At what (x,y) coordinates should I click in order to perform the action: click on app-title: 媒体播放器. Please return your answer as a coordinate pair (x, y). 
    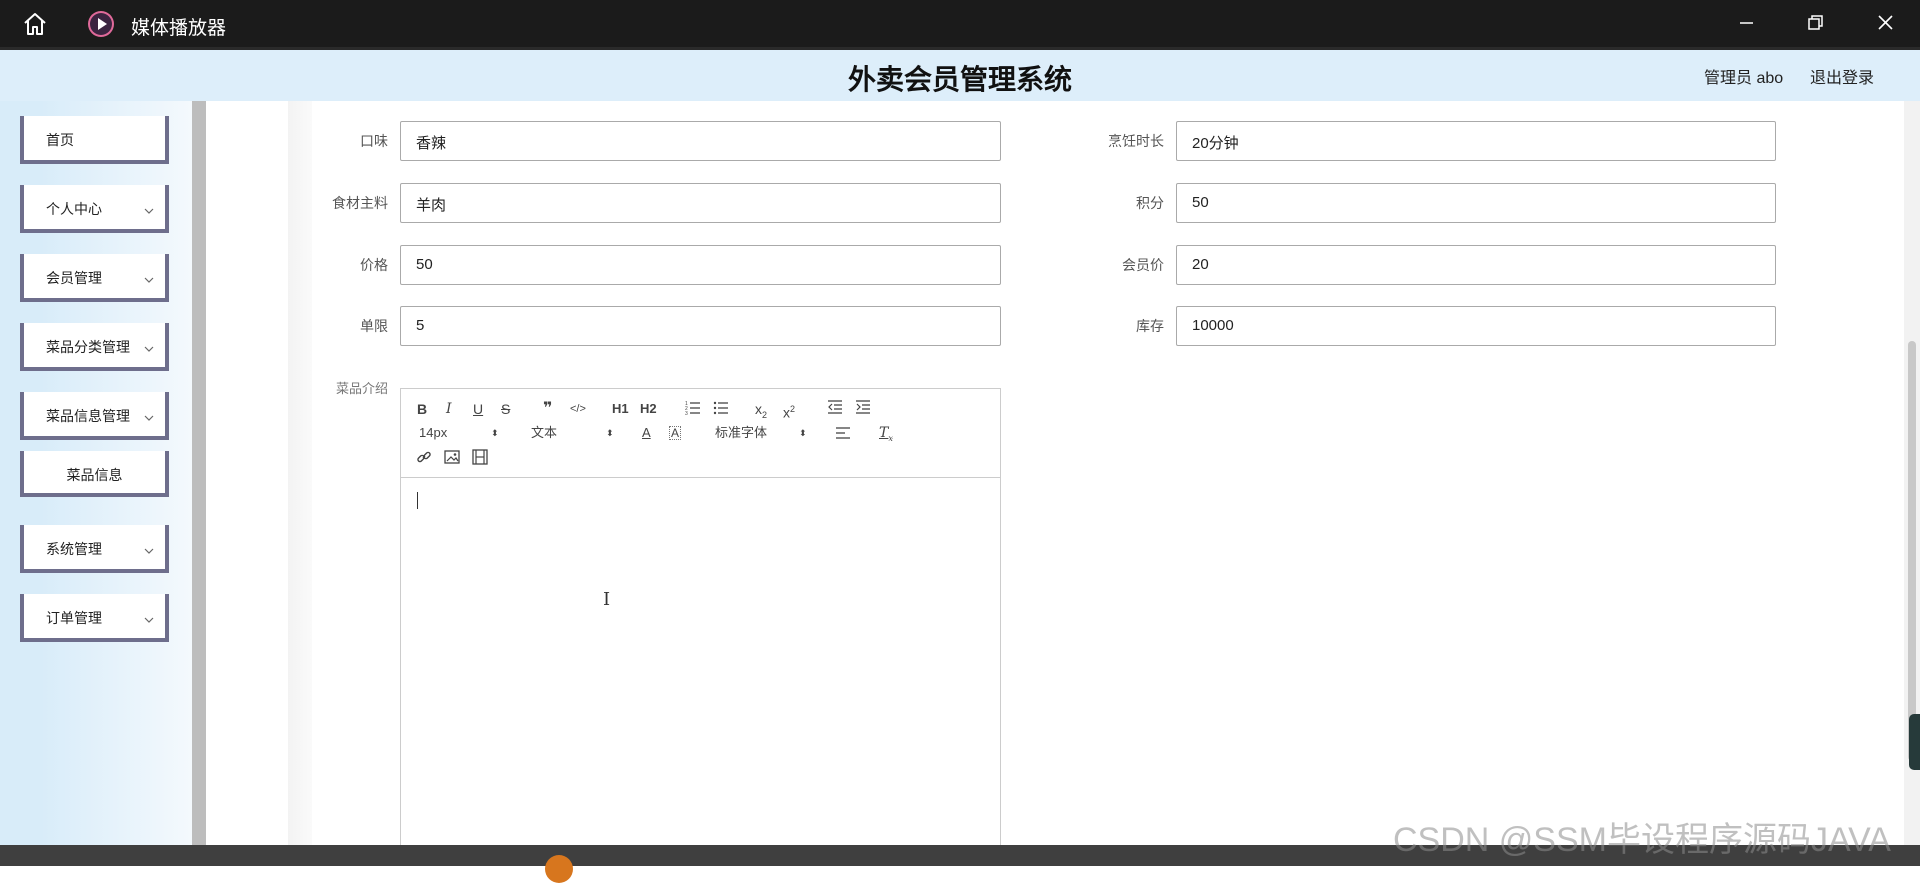
    Looking at the image, I should click on (179, 28).